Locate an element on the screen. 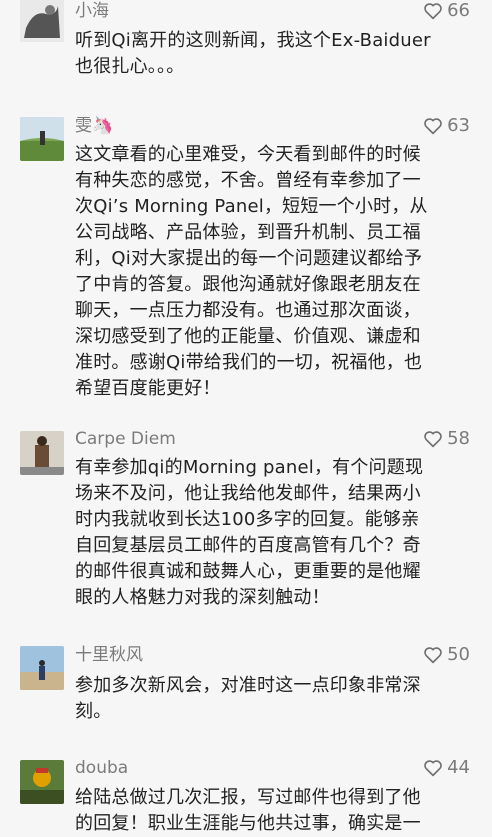 The height and width of the screenshot is (837, 492). comment-text-line: 准时。感谢Qi带给我们的一切，祝福他，也 is located at coordinates (249, 362).